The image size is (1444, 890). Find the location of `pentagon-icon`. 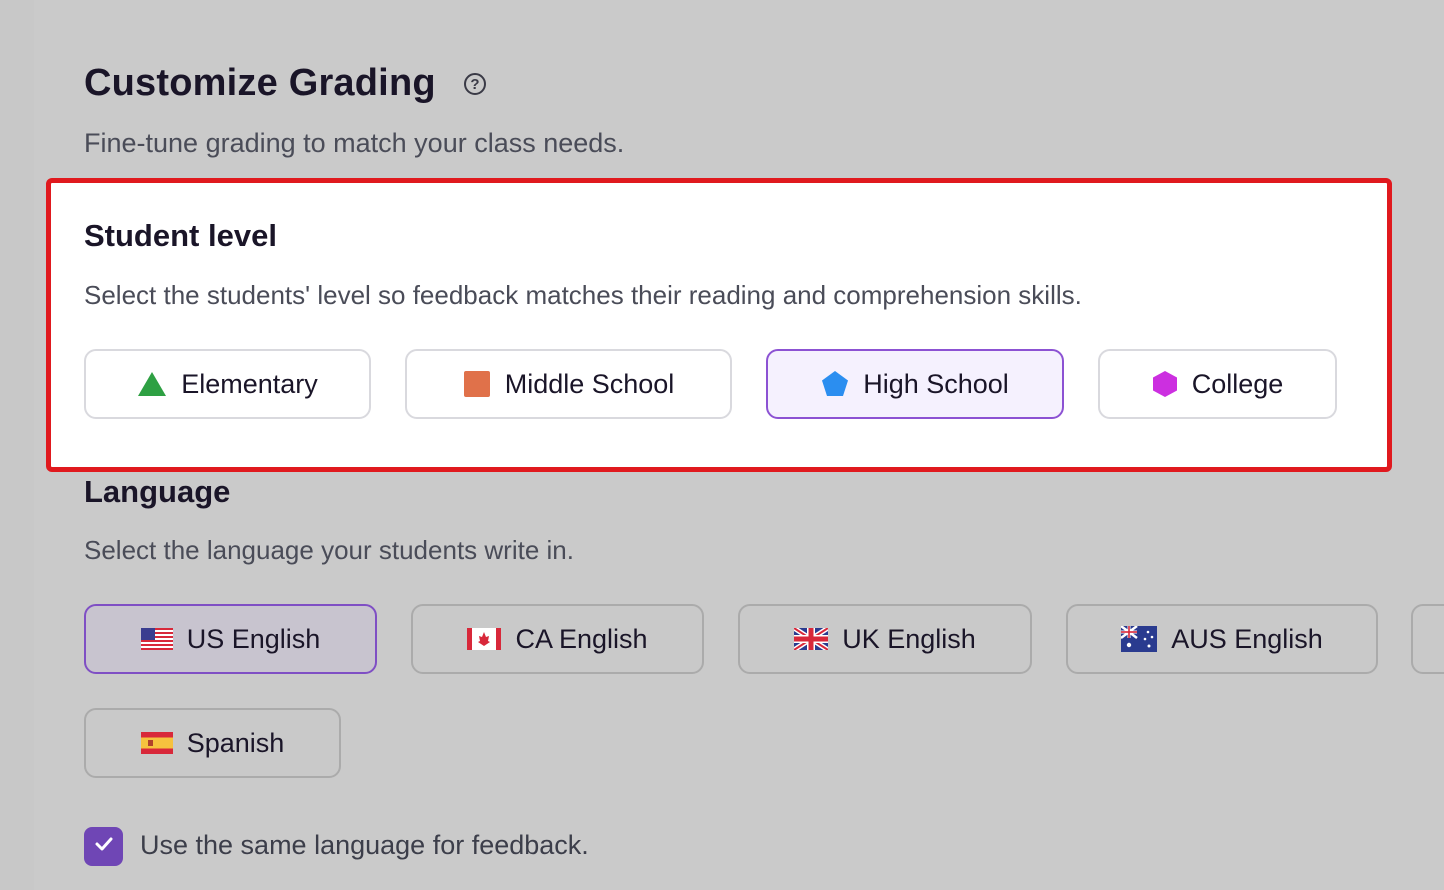

pentagon-icon is located at coordinates (835, 384).